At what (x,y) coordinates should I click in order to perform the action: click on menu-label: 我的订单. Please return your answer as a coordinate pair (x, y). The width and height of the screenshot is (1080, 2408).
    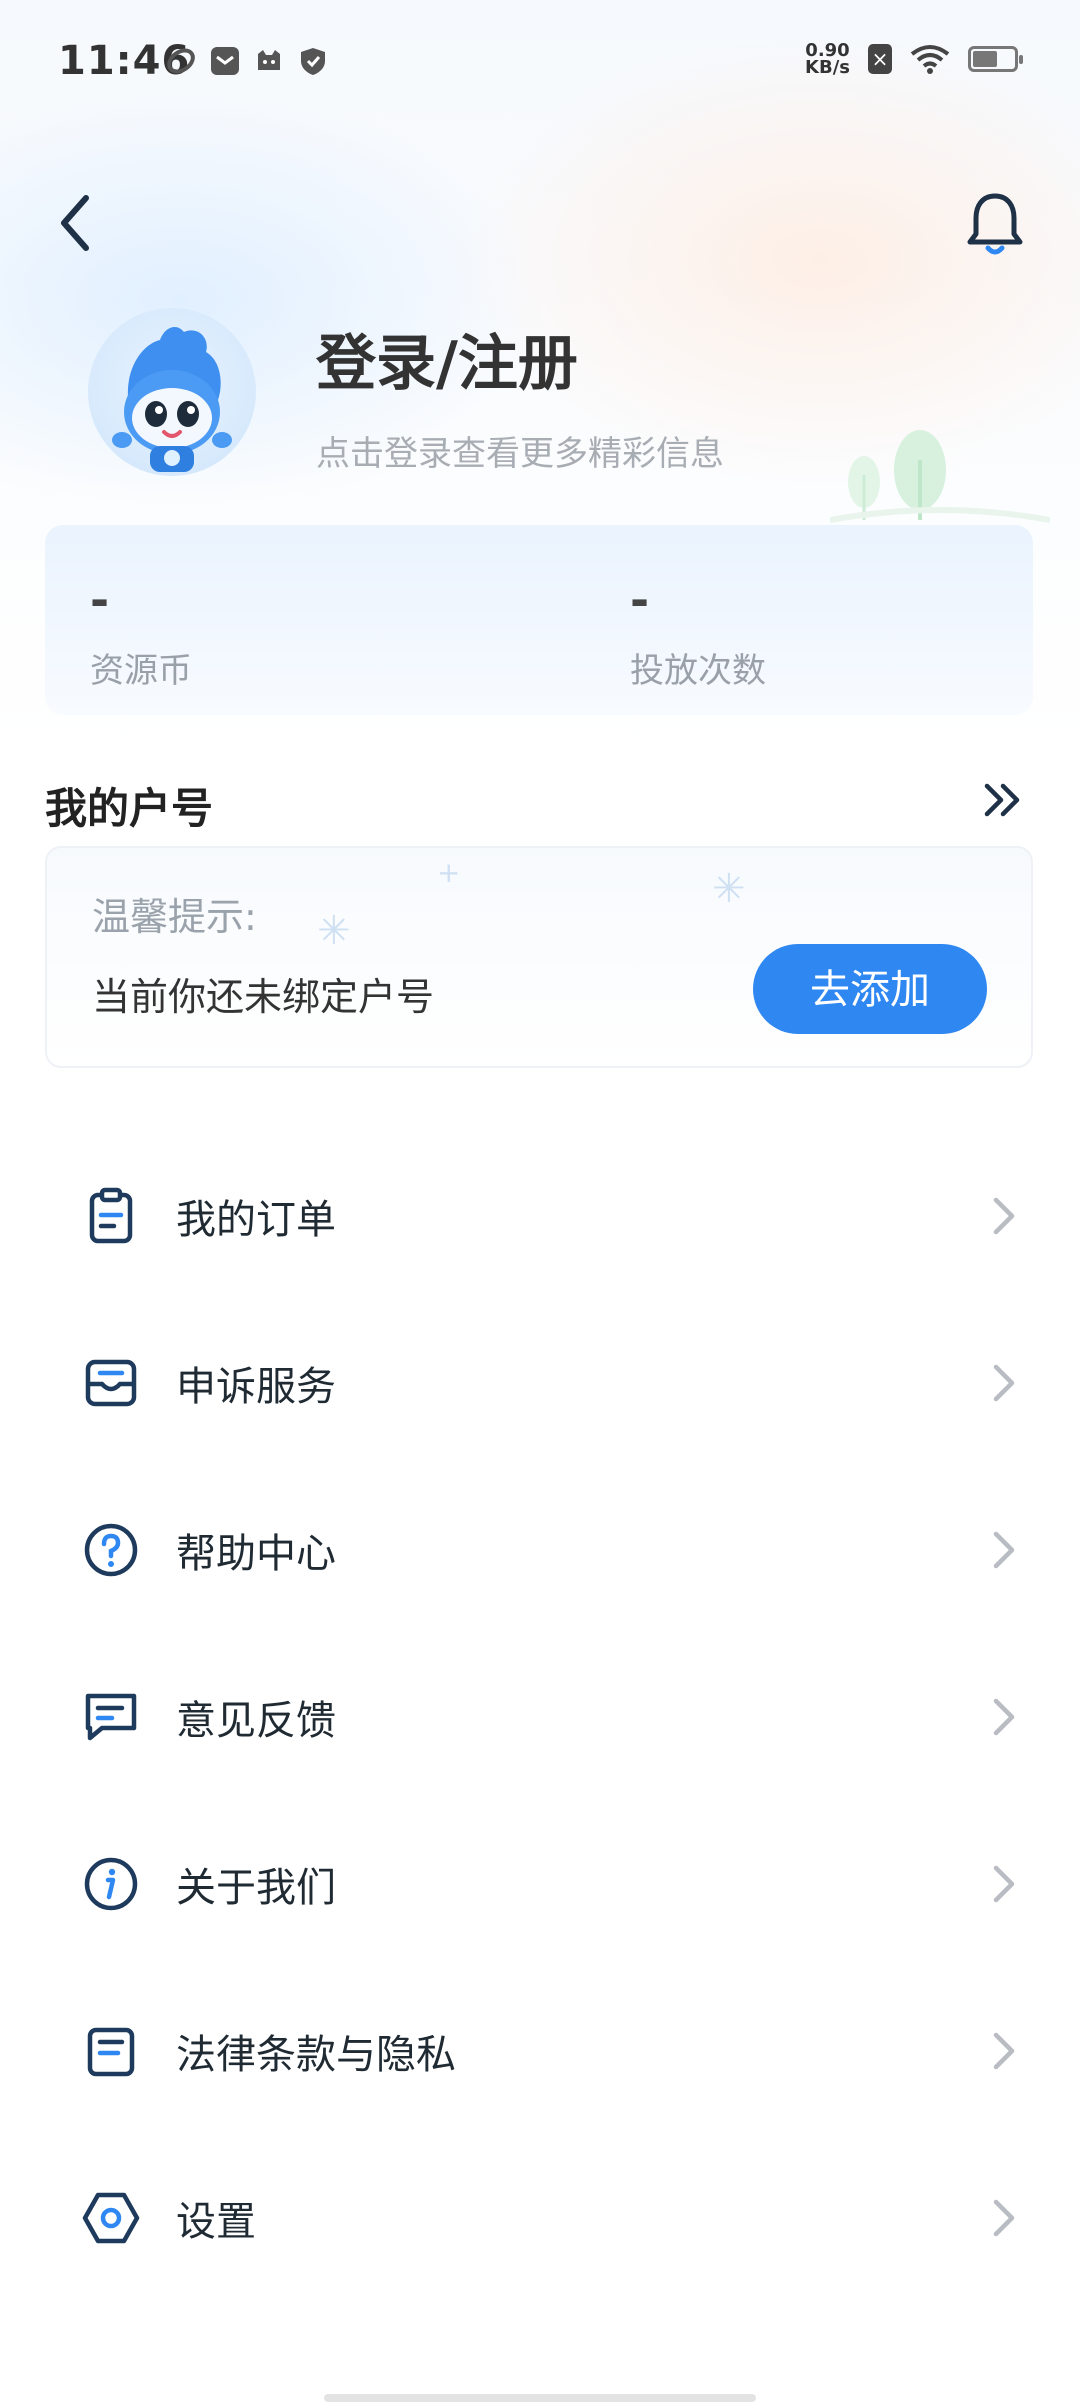
    Looking at the image, I should click on (256, 1219).